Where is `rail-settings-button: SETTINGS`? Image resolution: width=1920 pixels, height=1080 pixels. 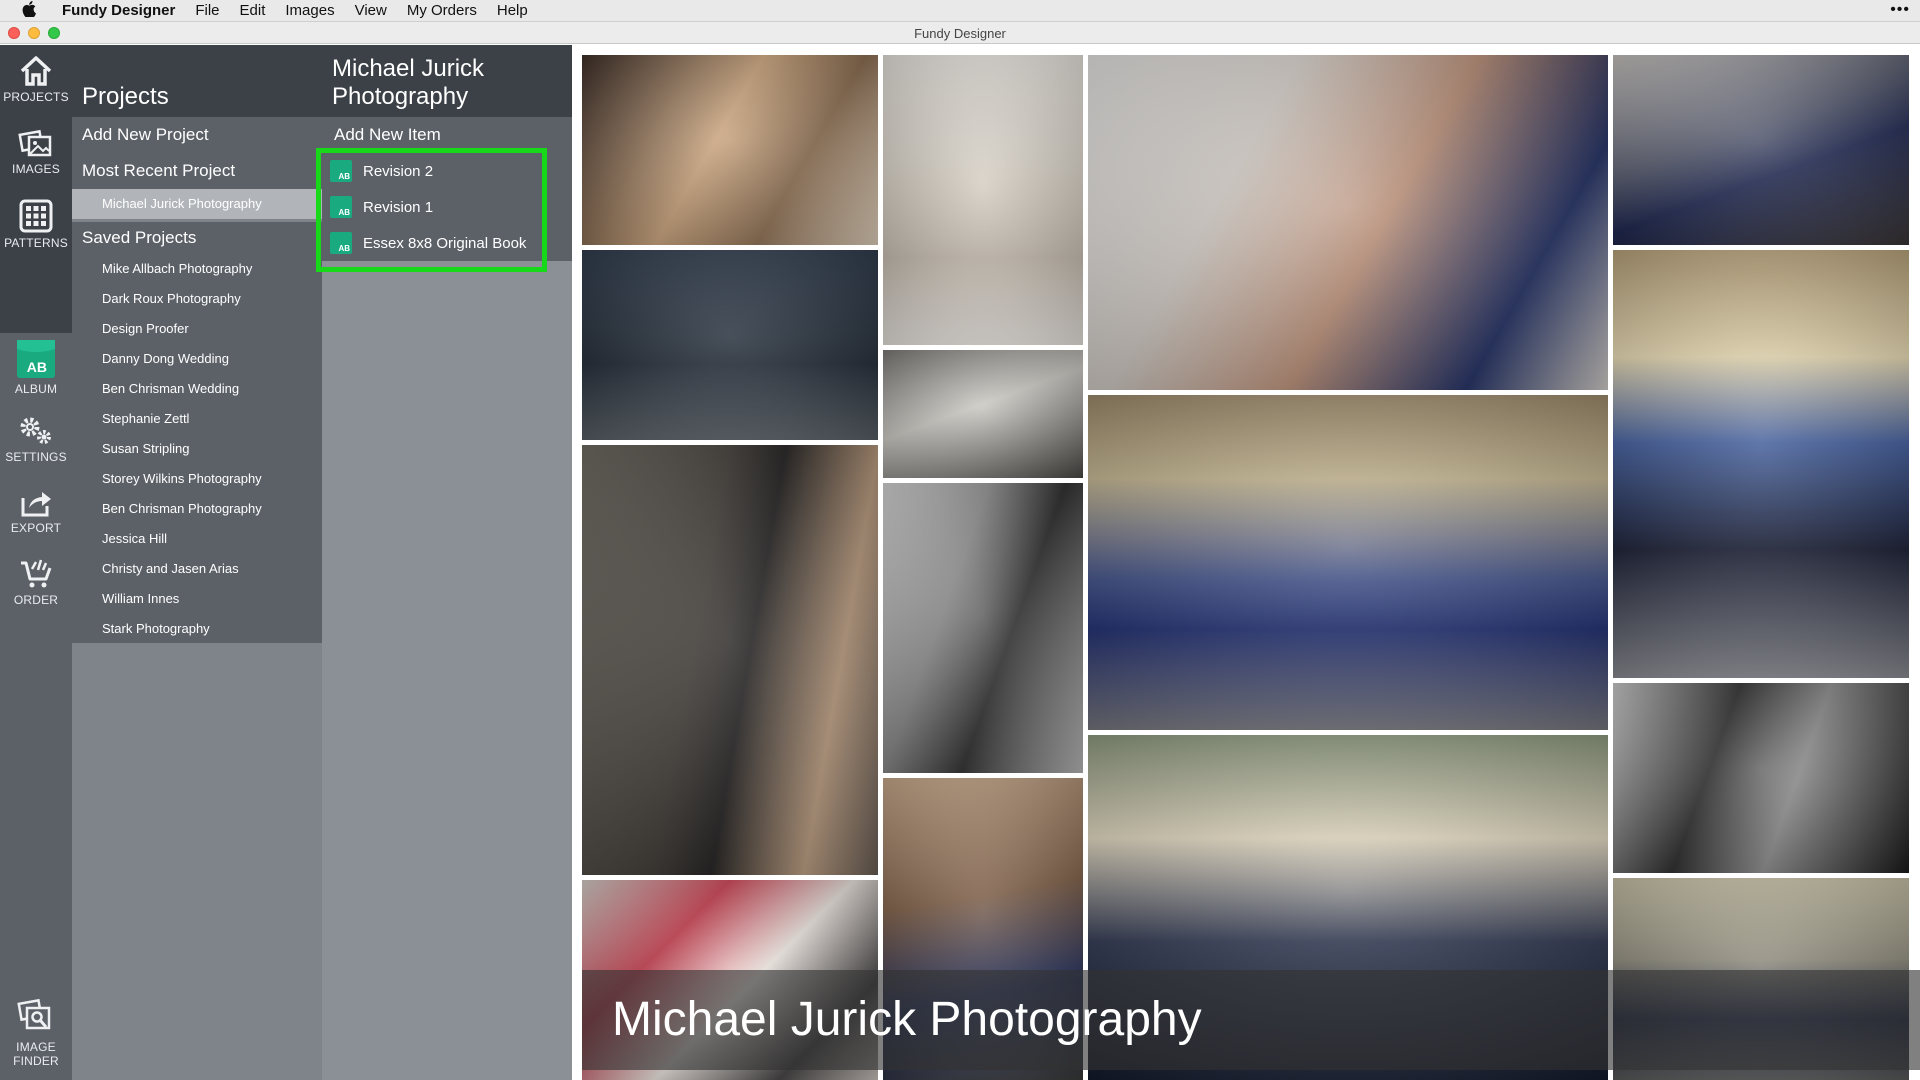
rail-settings-button: SETTINGS is located at coordinates (36, 439).